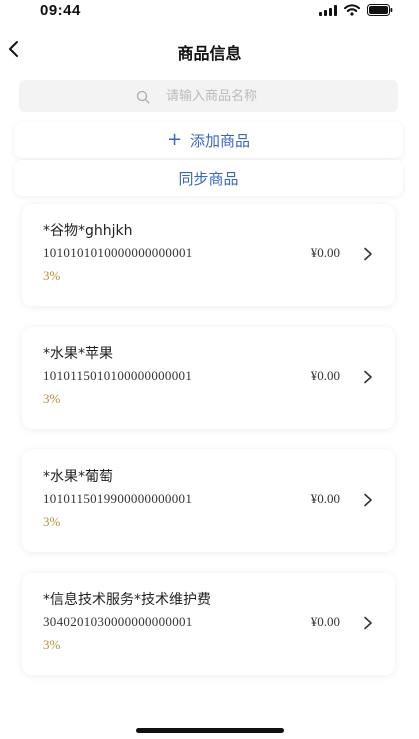  Describe the element at coordinates (78, 477) in the screenshot. I see `product-name: *水果*葡萄` at that location.